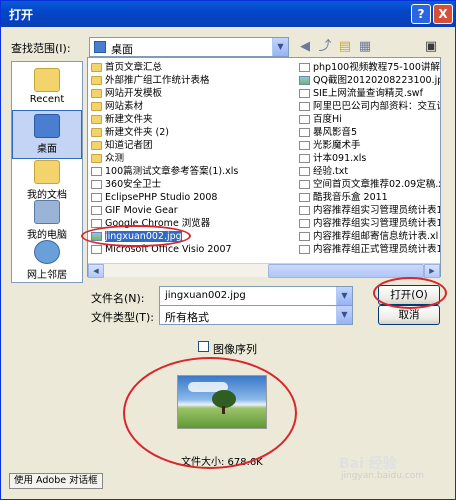  I want to click on list-item: 空间首页文章推荐02.09定稿.x, so click(369, 184).